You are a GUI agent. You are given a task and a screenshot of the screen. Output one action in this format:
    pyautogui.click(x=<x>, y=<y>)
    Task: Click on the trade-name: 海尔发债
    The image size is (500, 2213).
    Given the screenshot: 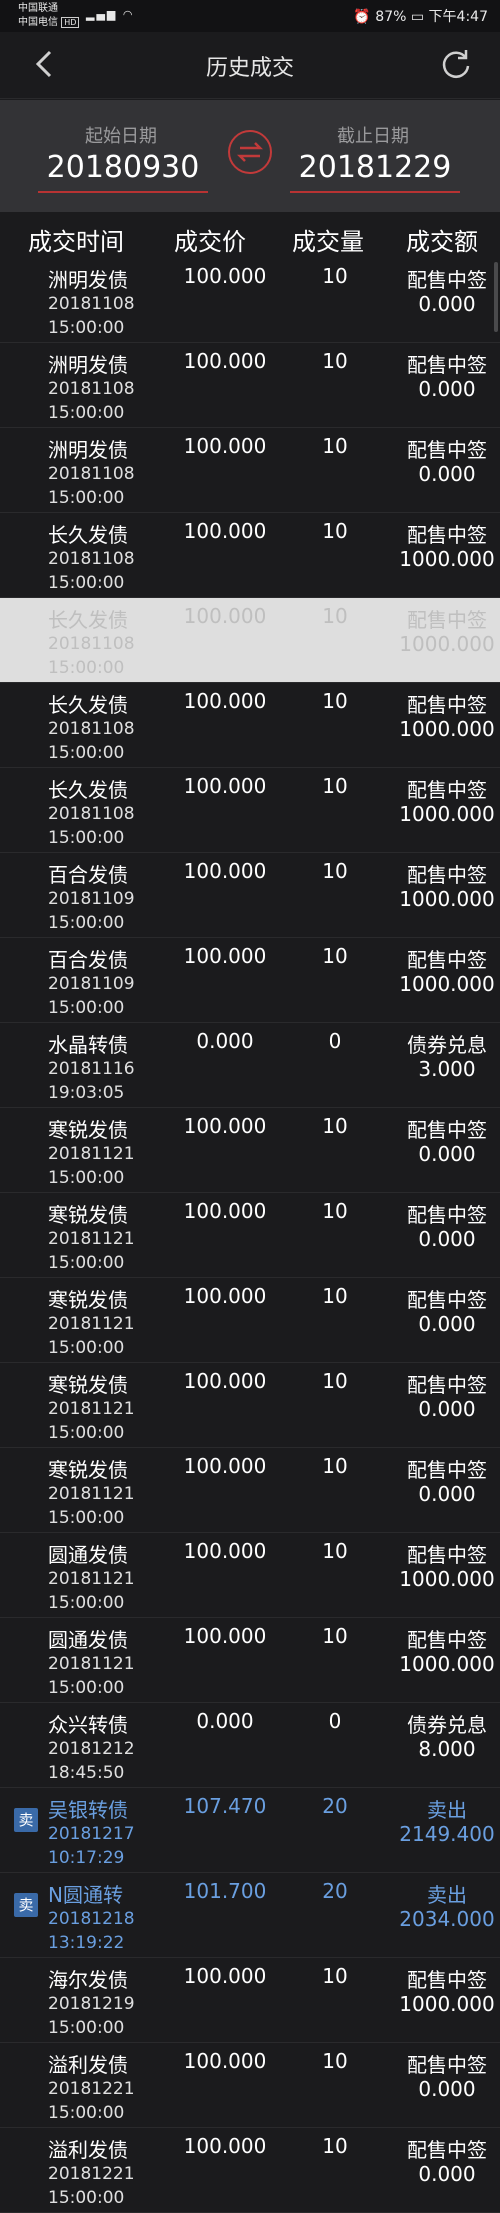 What is the action you would take?
    pyautogui.click(x=88, y=1980)
    